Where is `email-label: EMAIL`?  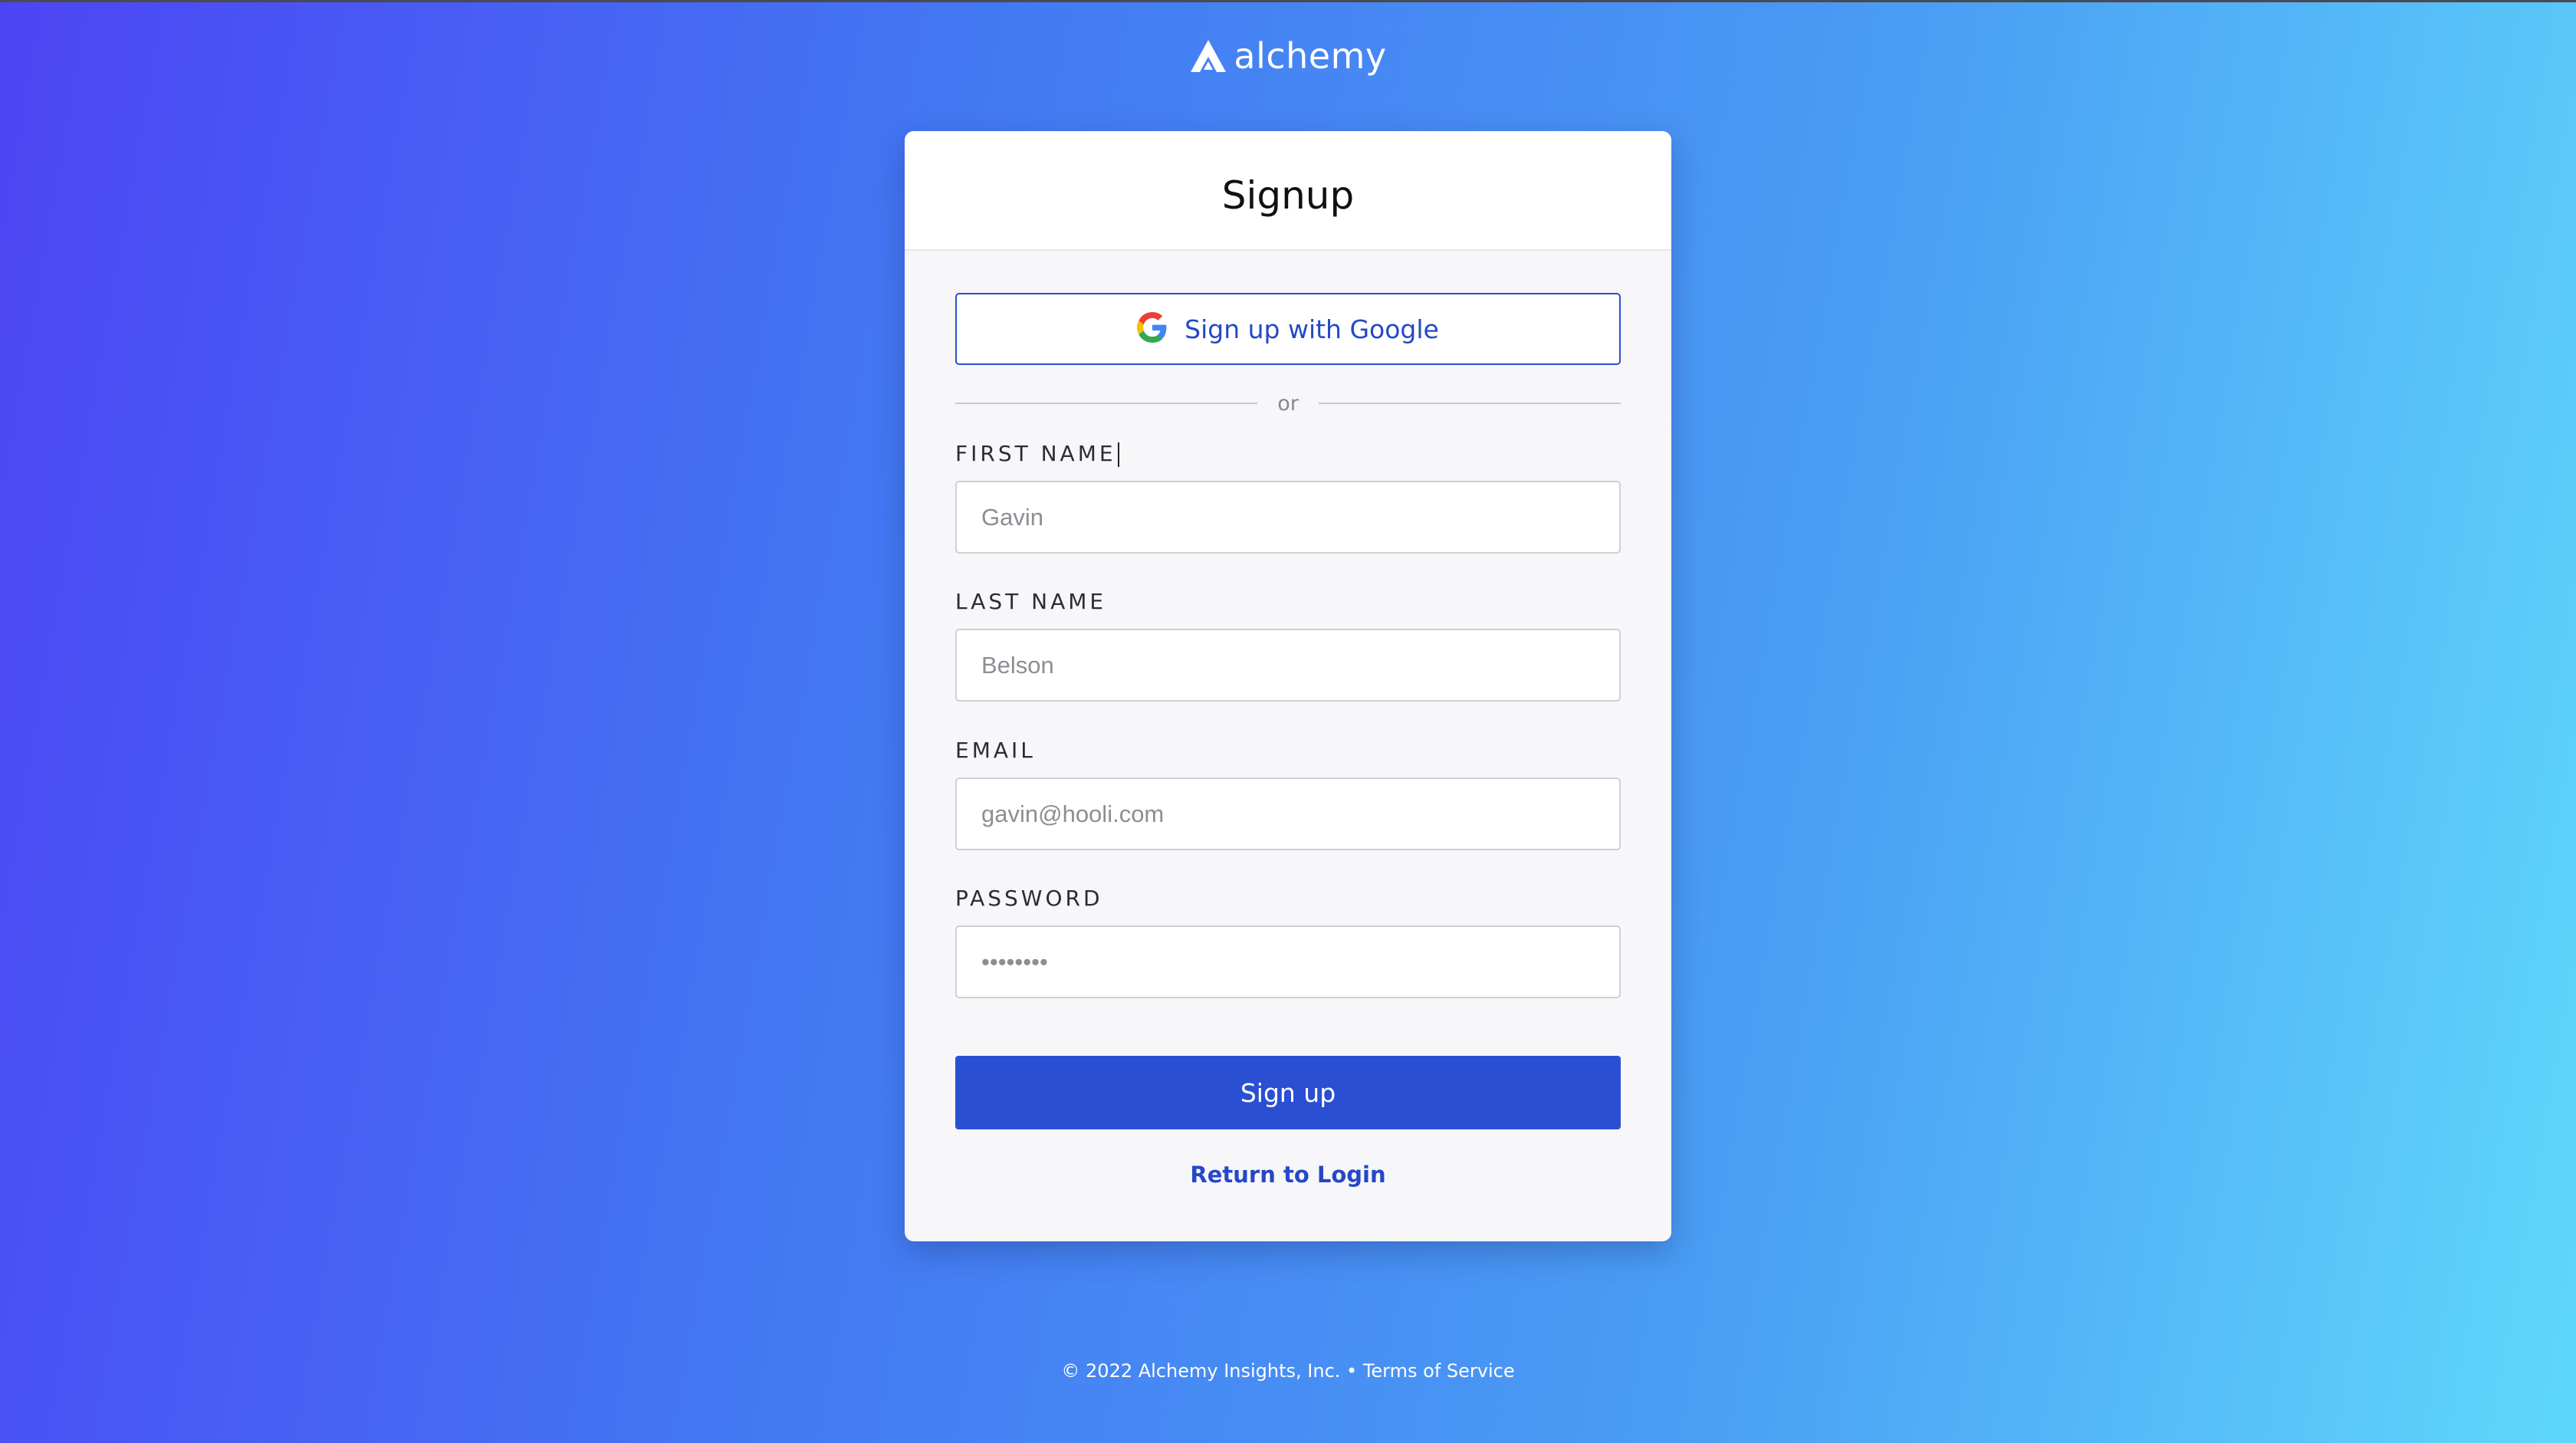
email-label: EMAIL is located at coordinates (996, 751).